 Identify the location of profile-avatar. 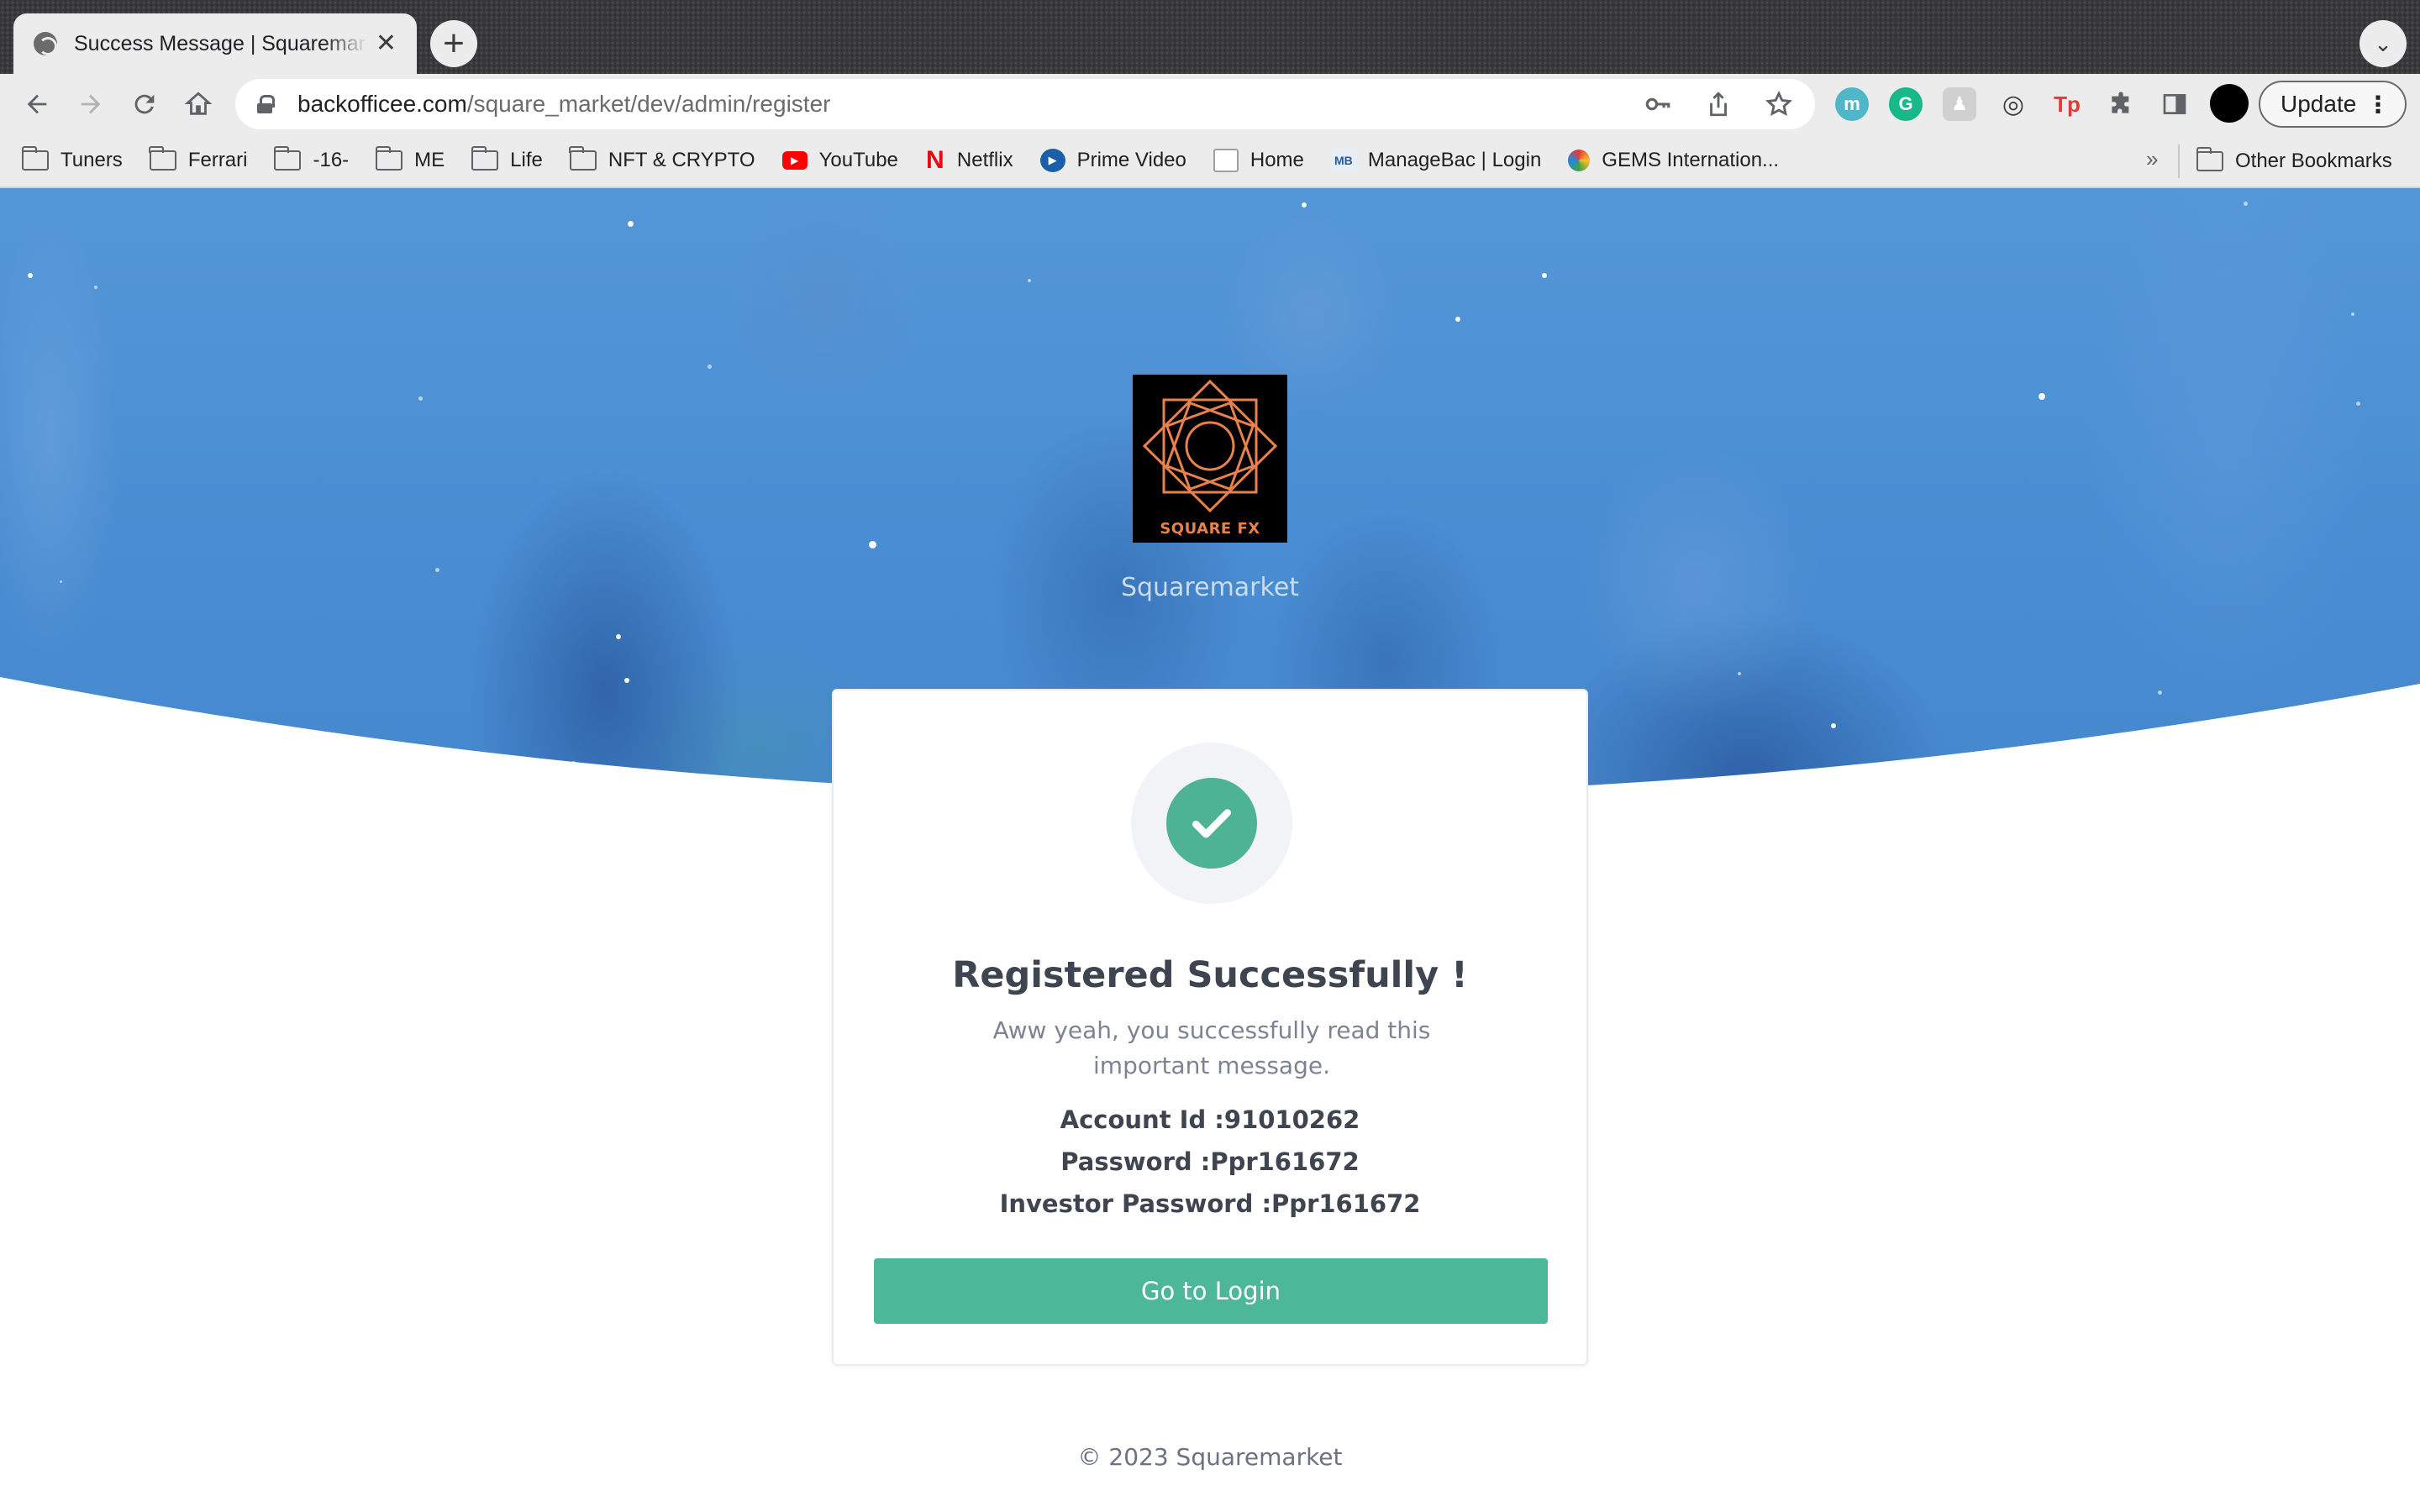
(2229, 103).